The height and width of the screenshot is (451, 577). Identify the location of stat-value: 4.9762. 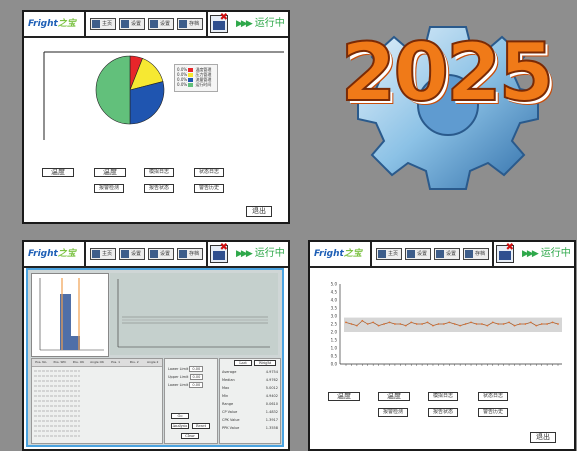
(271, 380).